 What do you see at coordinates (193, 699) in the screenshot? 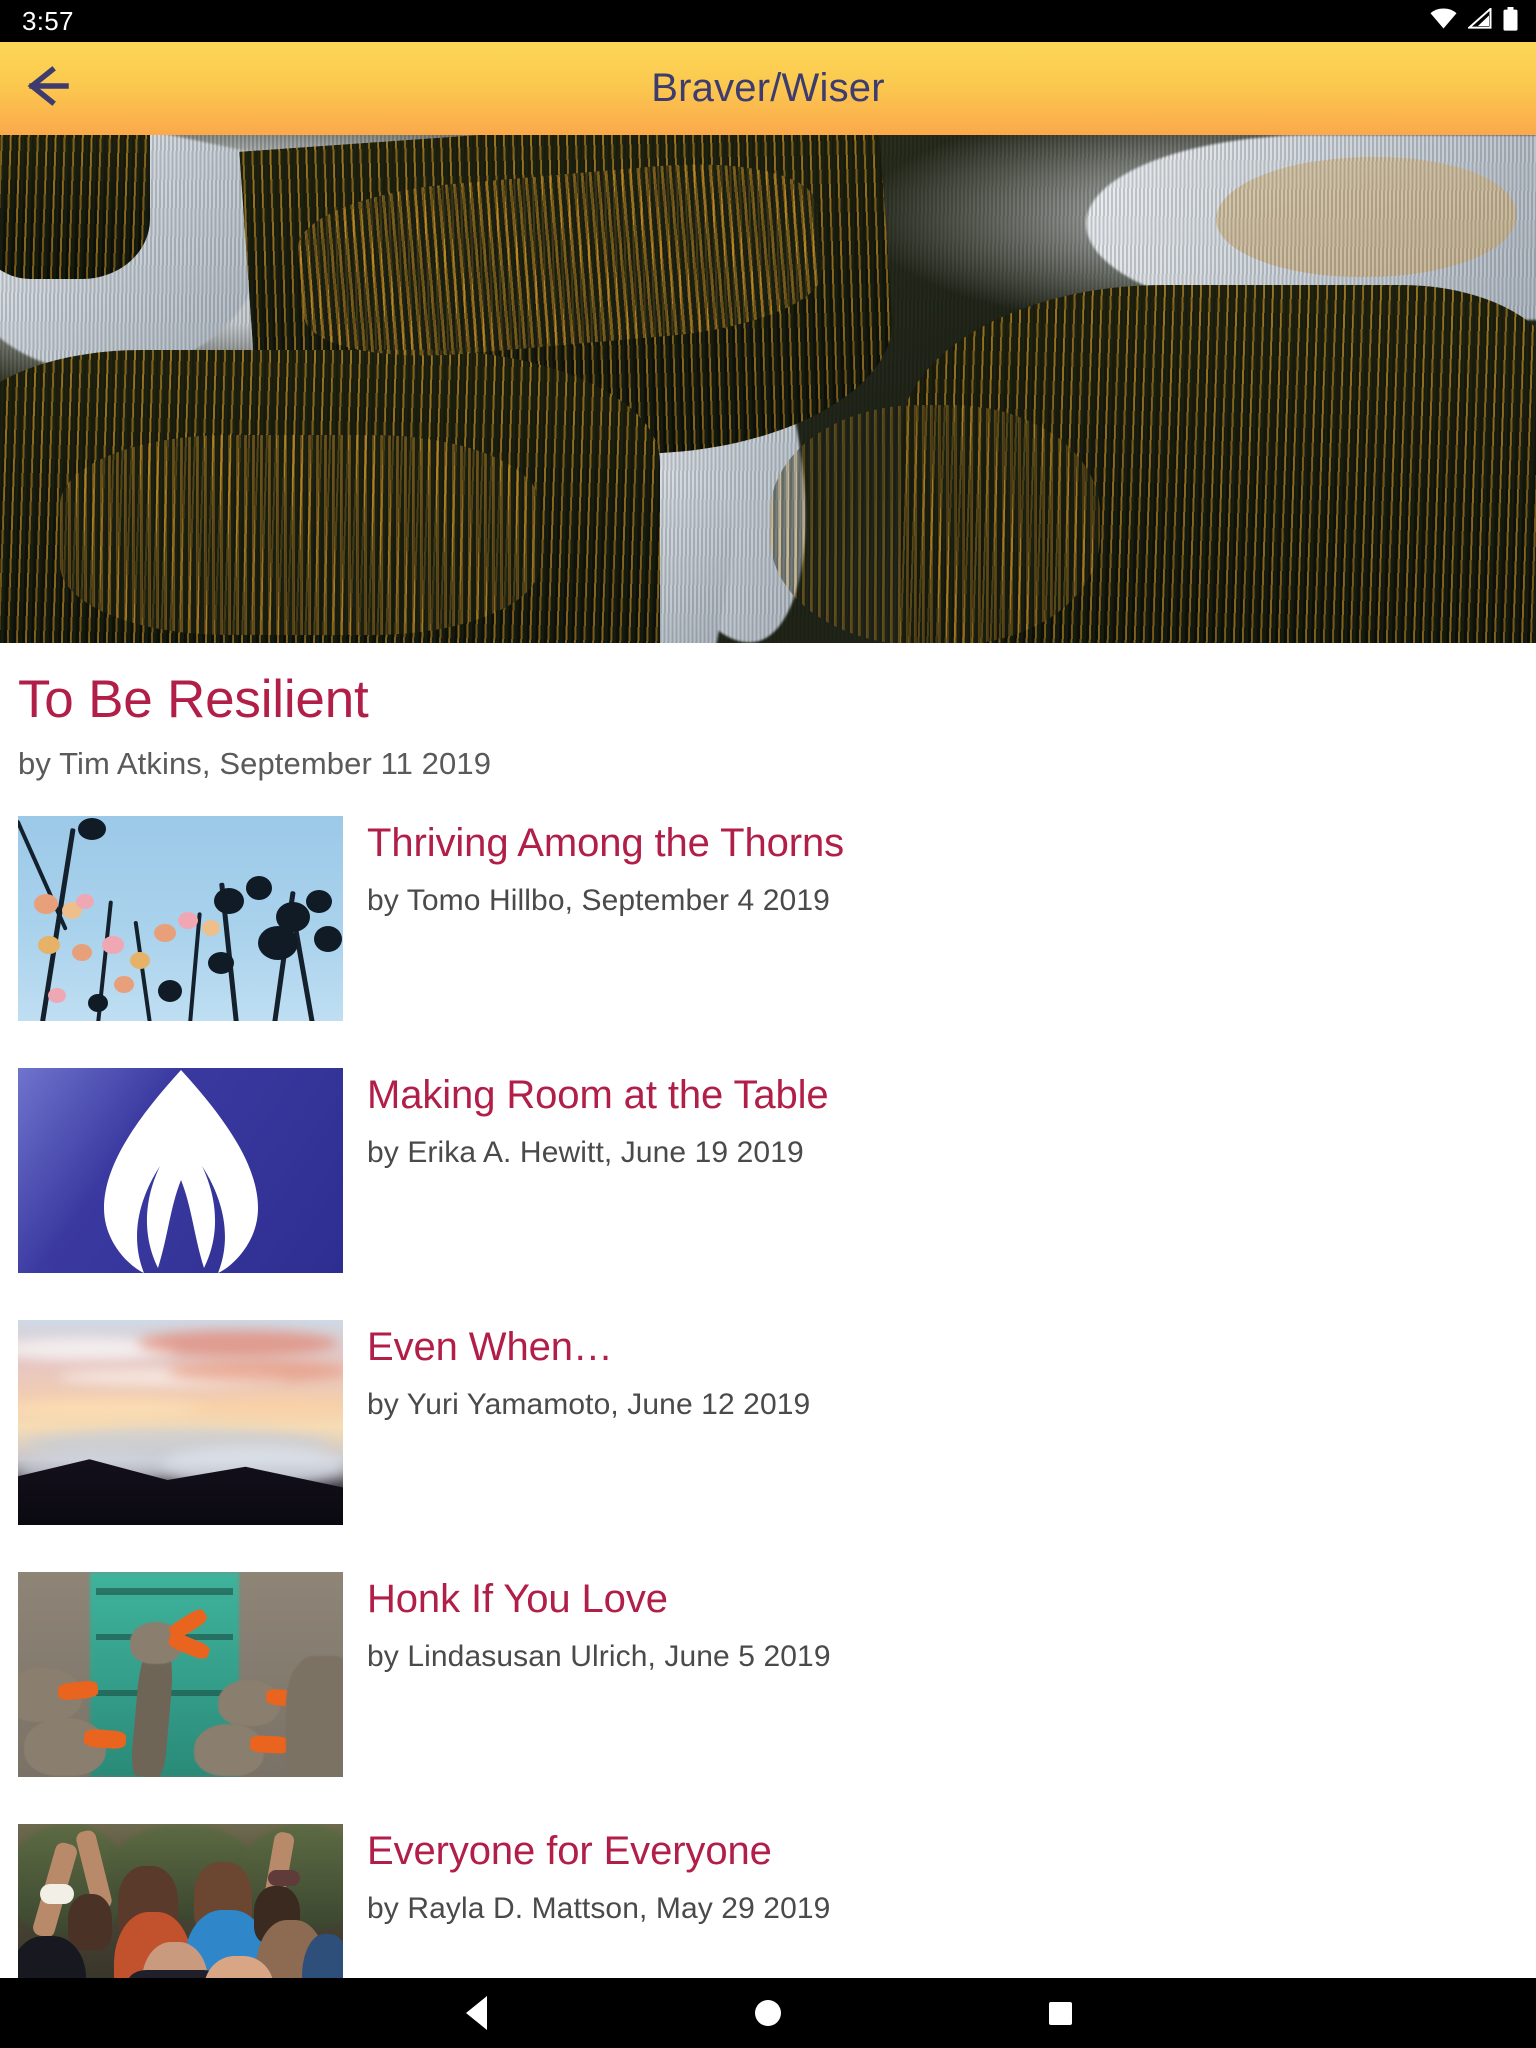
I see `featured-title: To Be Resilient` at bounding box center [193, 699].